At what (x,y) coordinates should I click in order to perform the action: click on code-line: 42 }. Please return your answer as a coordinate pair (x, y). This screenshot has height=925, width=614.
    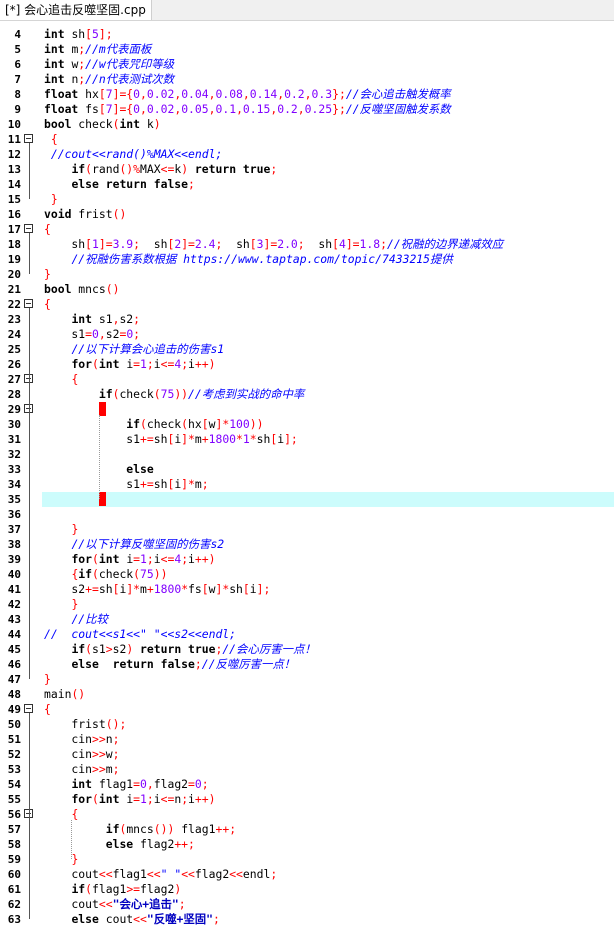
    Looking at the image, I should click on (307, 604).